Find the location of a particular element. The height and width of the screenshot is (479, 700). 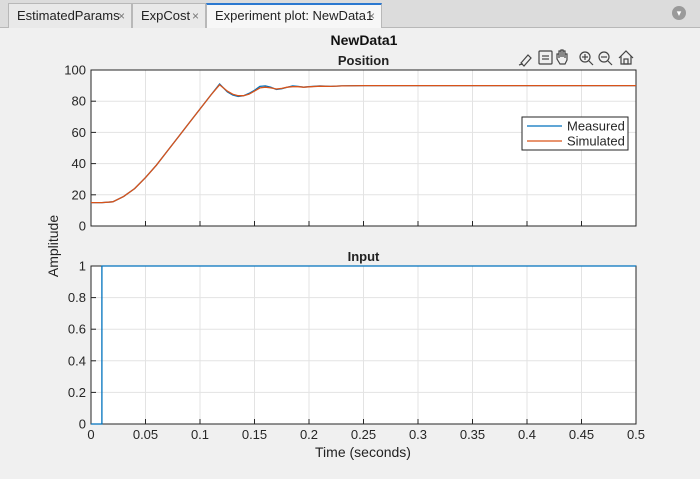

axes-title: Position is located at coordinates (363, 60).